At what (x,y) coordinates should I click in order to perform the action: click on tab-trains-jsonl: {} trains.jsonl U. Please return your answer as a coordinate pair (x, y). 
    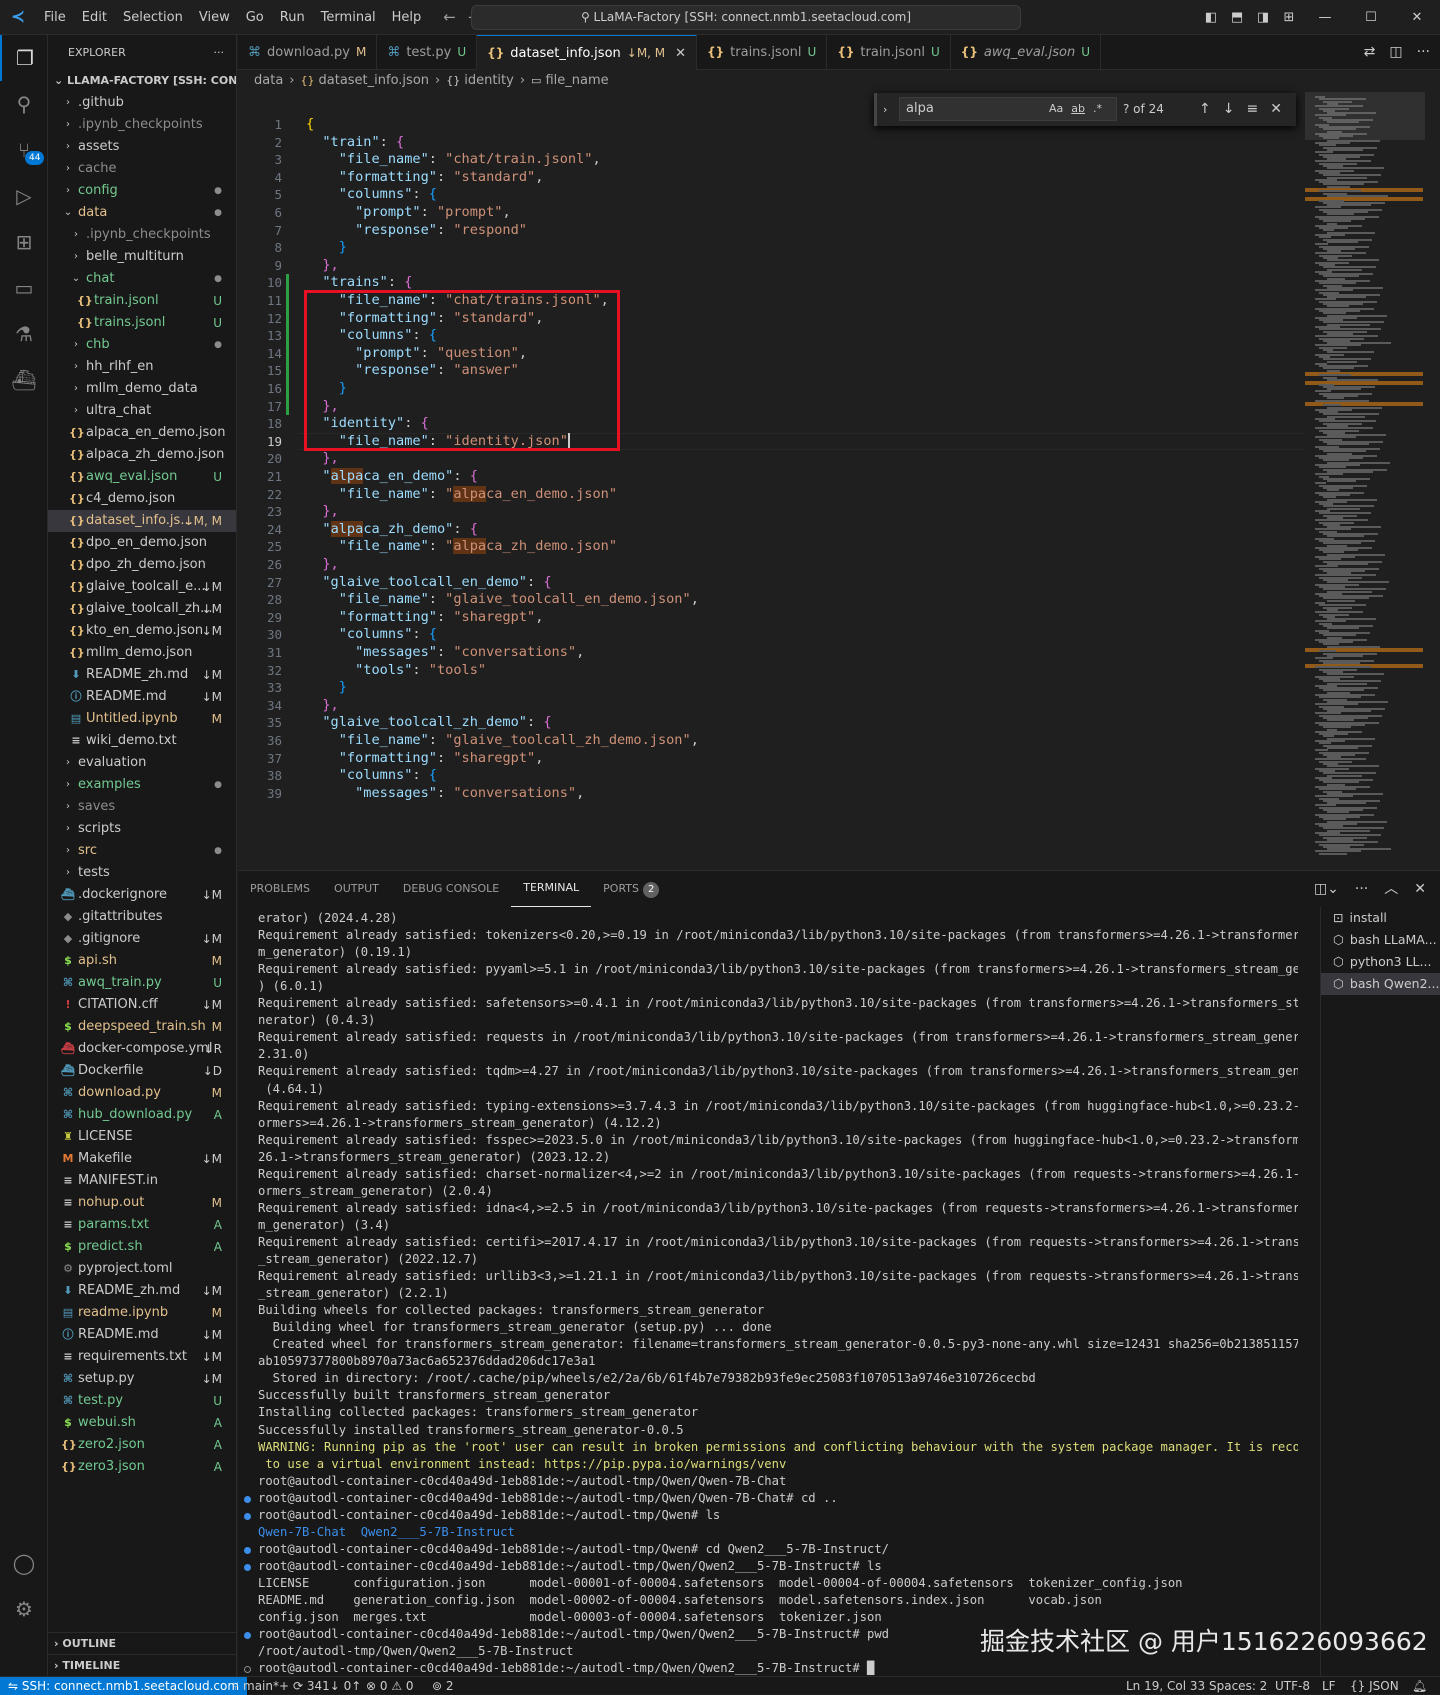
    Looking at the image, I should click on (762, 52).